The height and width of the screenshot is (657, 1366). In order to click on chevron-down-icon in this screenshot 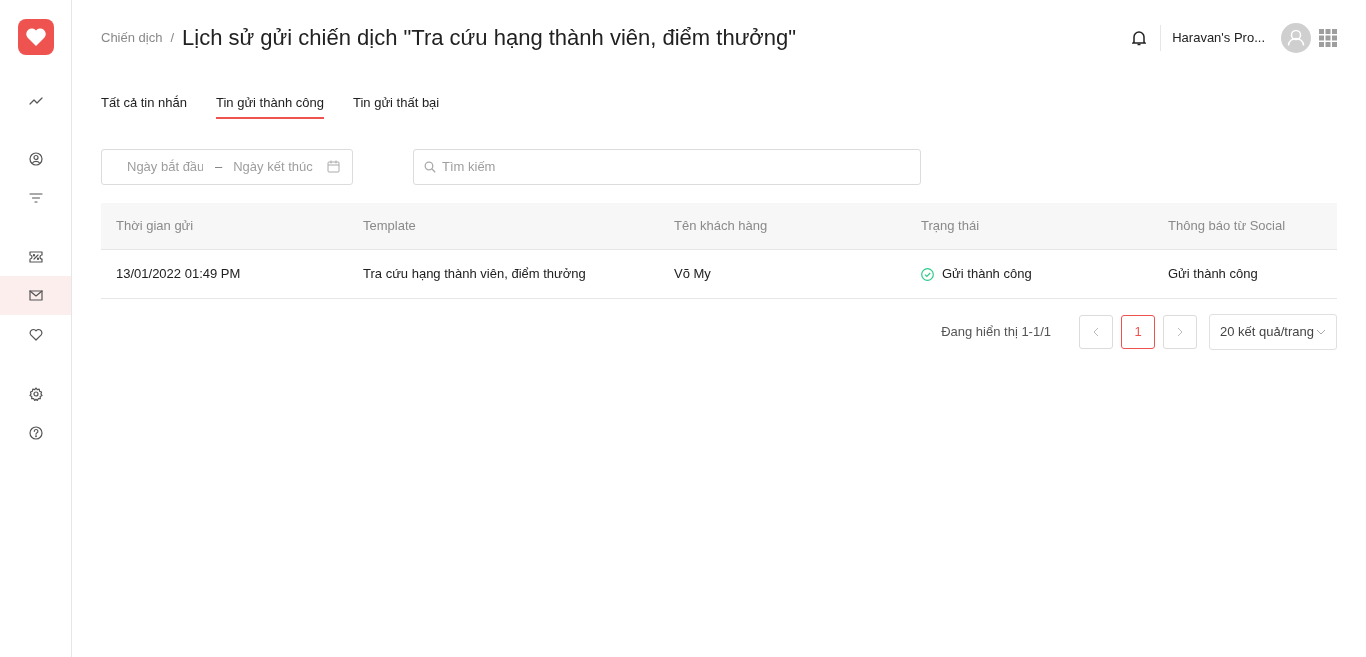, I will do `click(1321, 332)`.